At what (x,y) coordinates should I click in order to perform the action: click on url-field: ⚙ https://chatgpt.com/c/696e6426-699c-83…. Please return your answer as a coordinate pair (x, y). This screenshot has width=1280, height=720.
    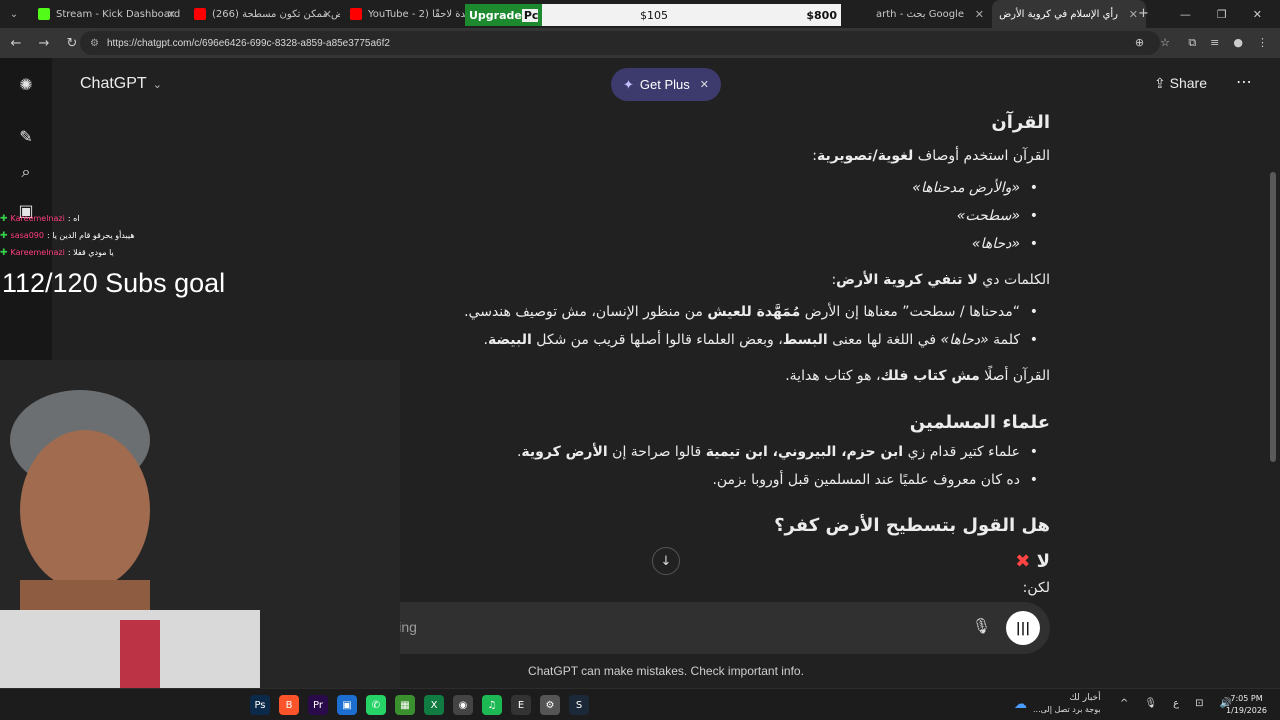
    Looking at the image, I should click on (620, 43).